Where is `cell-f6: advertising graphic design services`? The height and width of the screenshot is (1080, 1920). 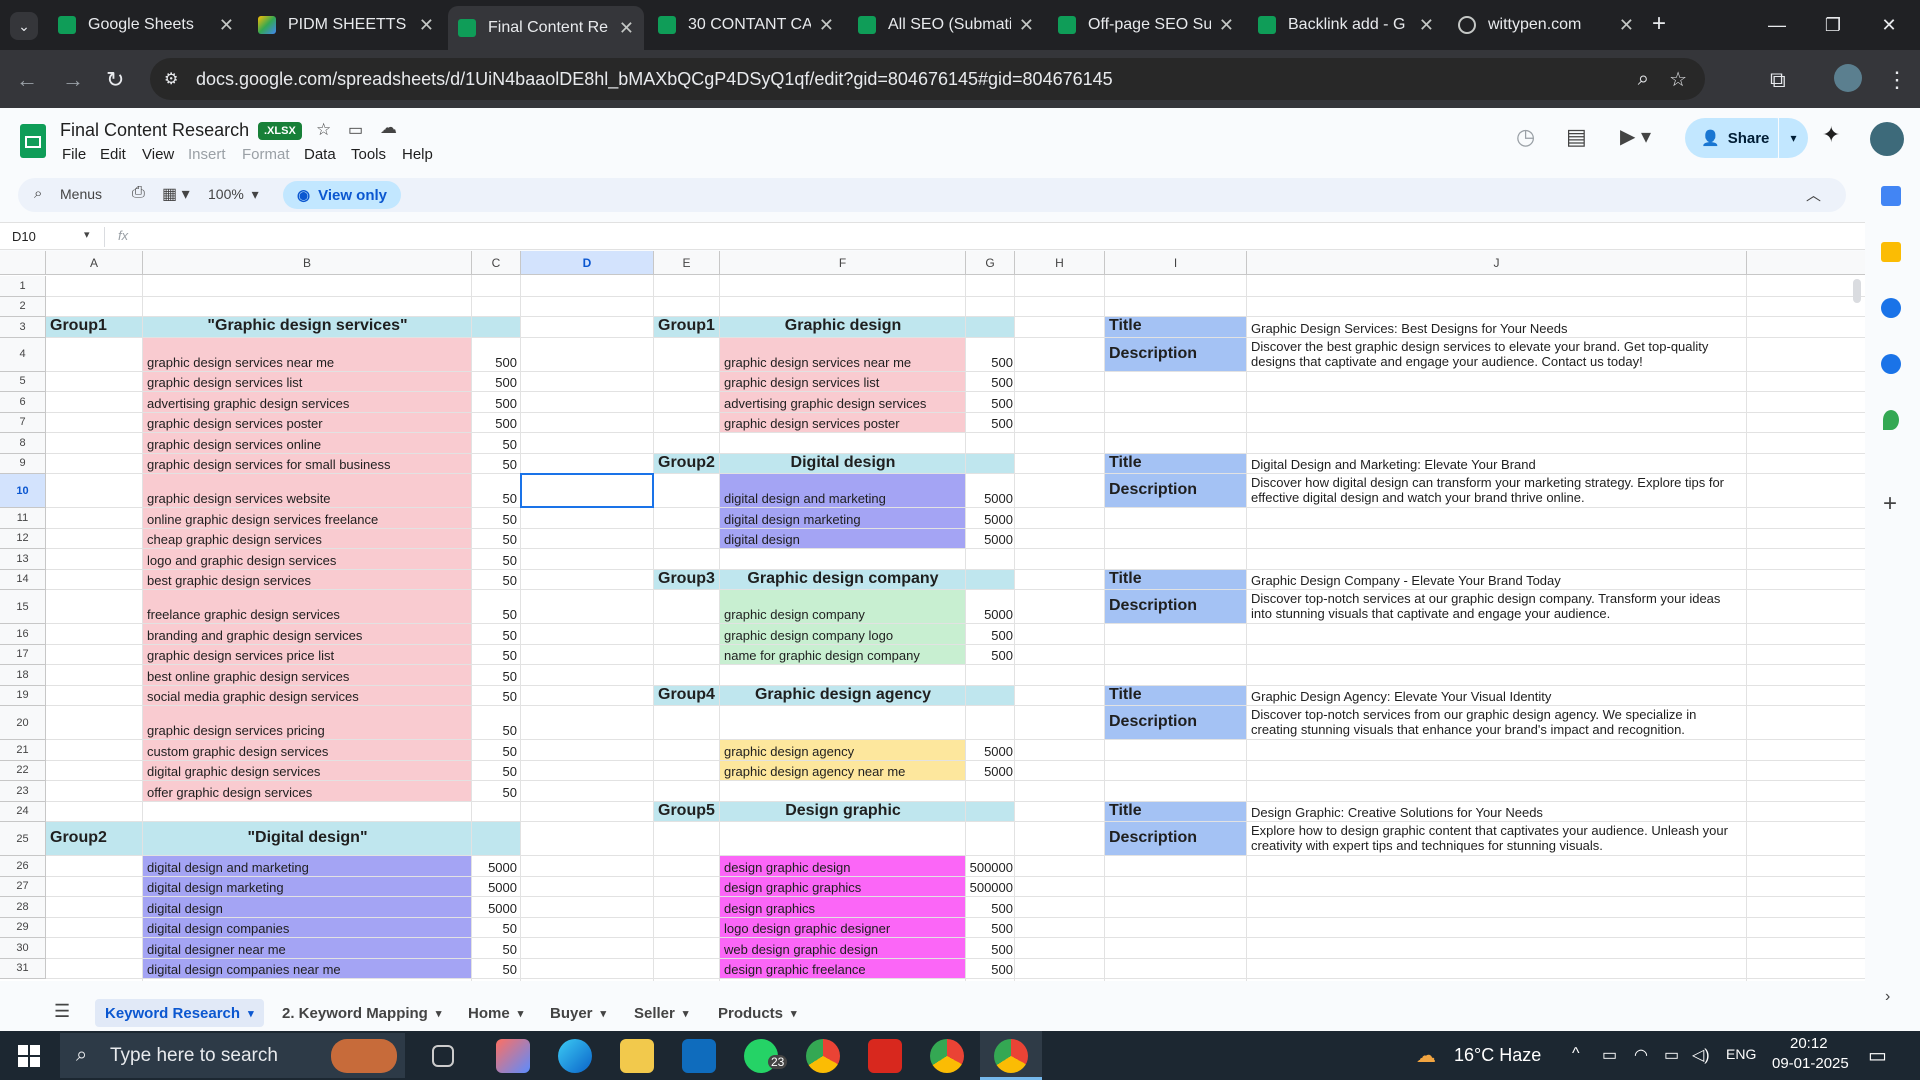
cell-f6: advertising graphic design services is located at coordinates (843, 402).